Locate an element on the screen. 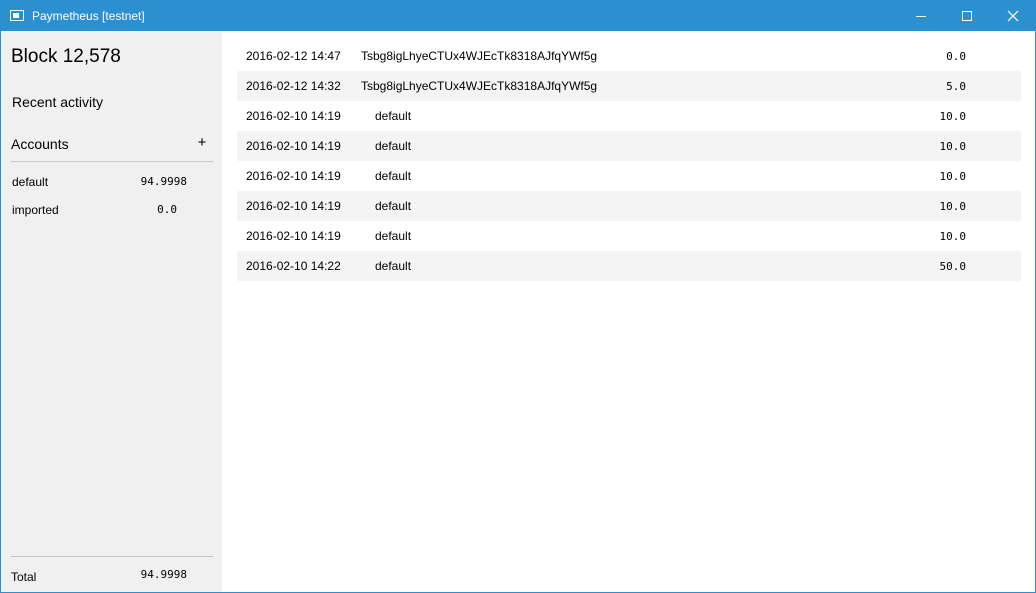  minimize-button is located at coordinates (921, 16).